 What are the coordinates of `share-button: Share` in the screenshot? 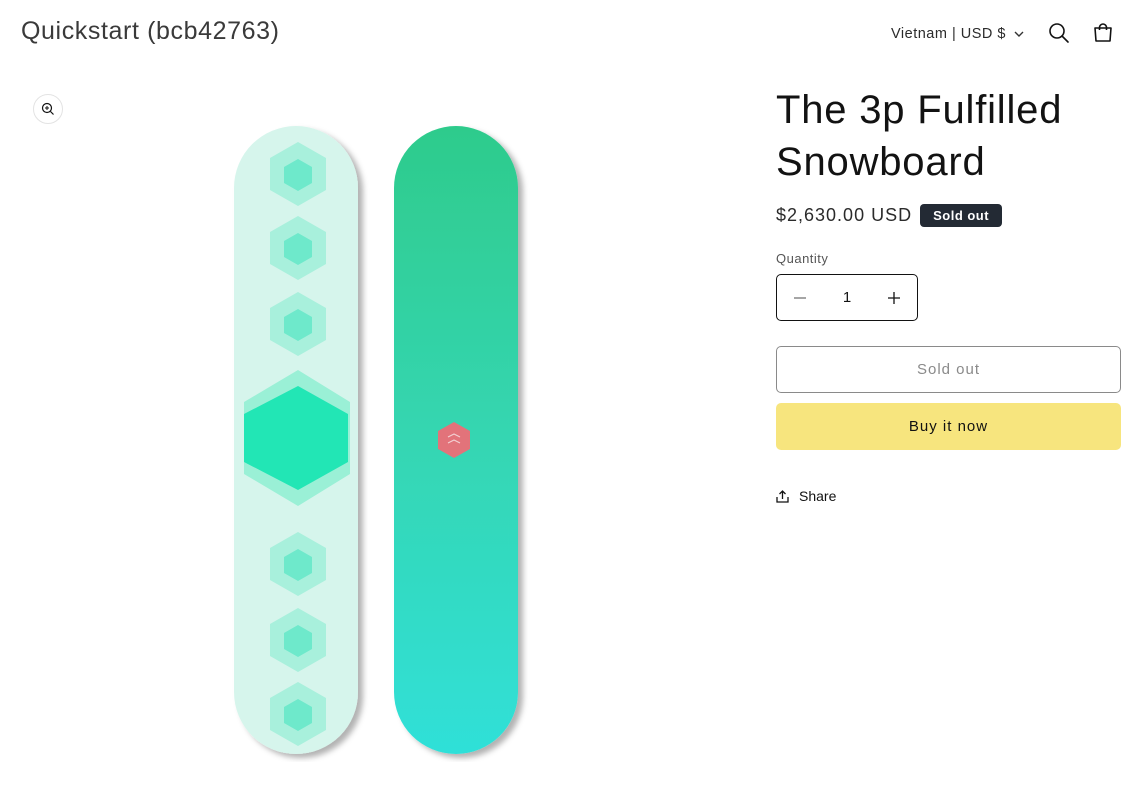 It's located at (811, 496).